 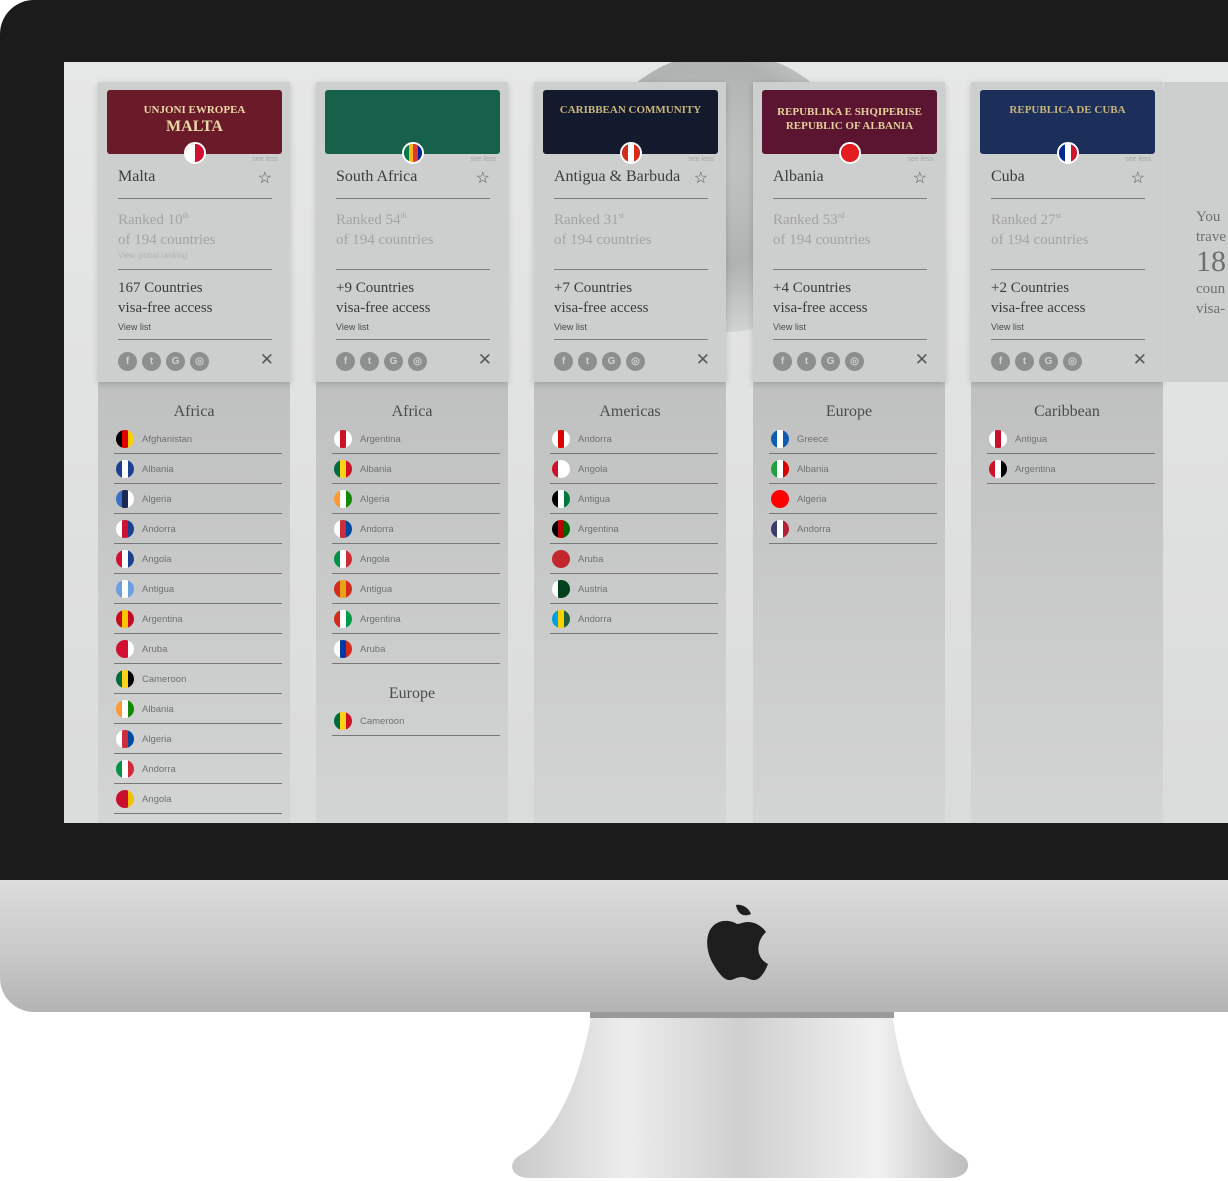 I want to click on country-list-item: Afghanistan, so click(x=198, y=439).